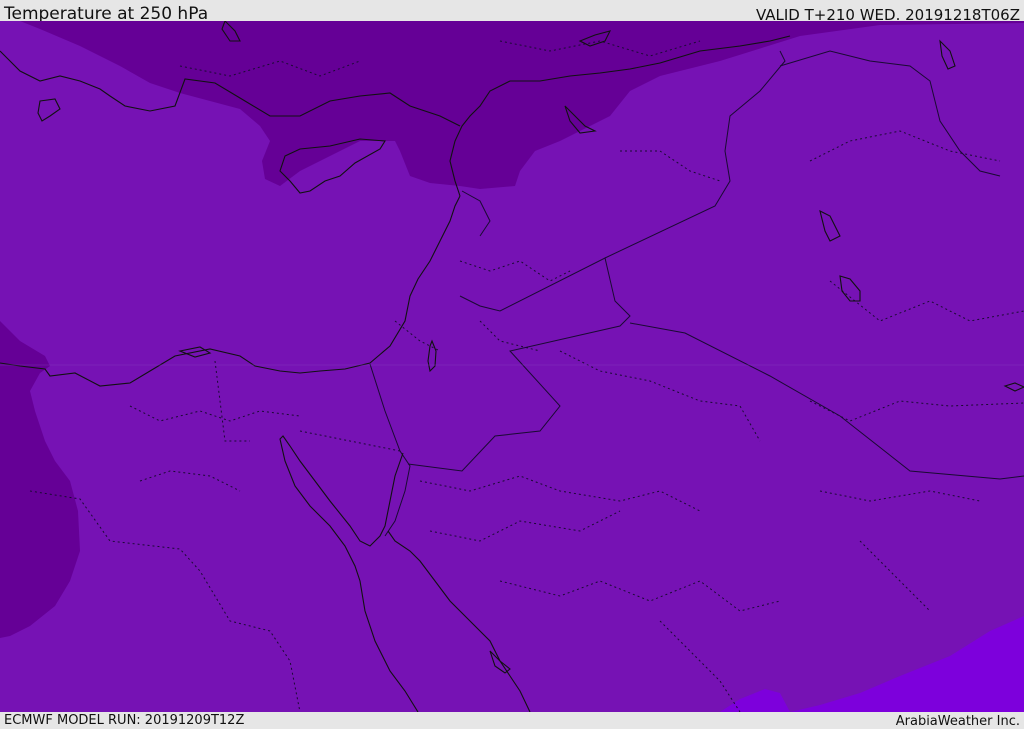 This screenshot has height=729, width=1024. Describe the element at coordinates (957, 721) in the screenshot. I see `credit-label: ArabiaWeather Inc.` at that location.